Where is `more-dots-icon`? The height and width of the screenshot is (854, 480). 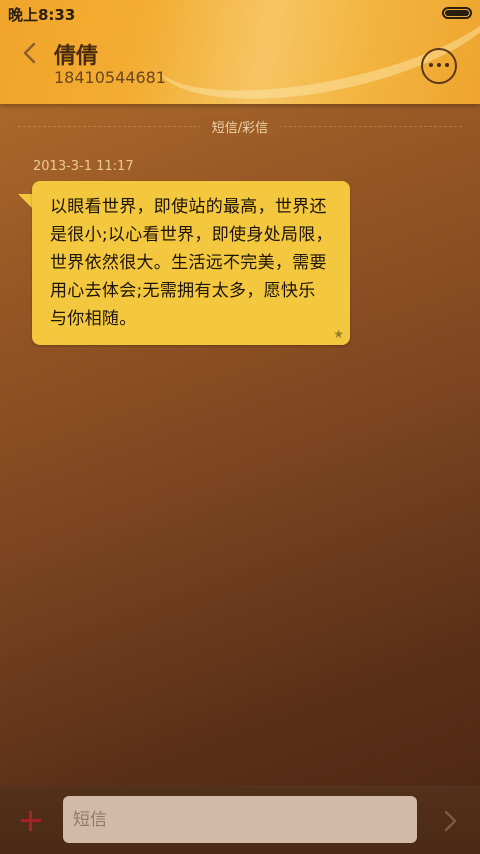
more-dots-icon is located at coordinates (439, 66).